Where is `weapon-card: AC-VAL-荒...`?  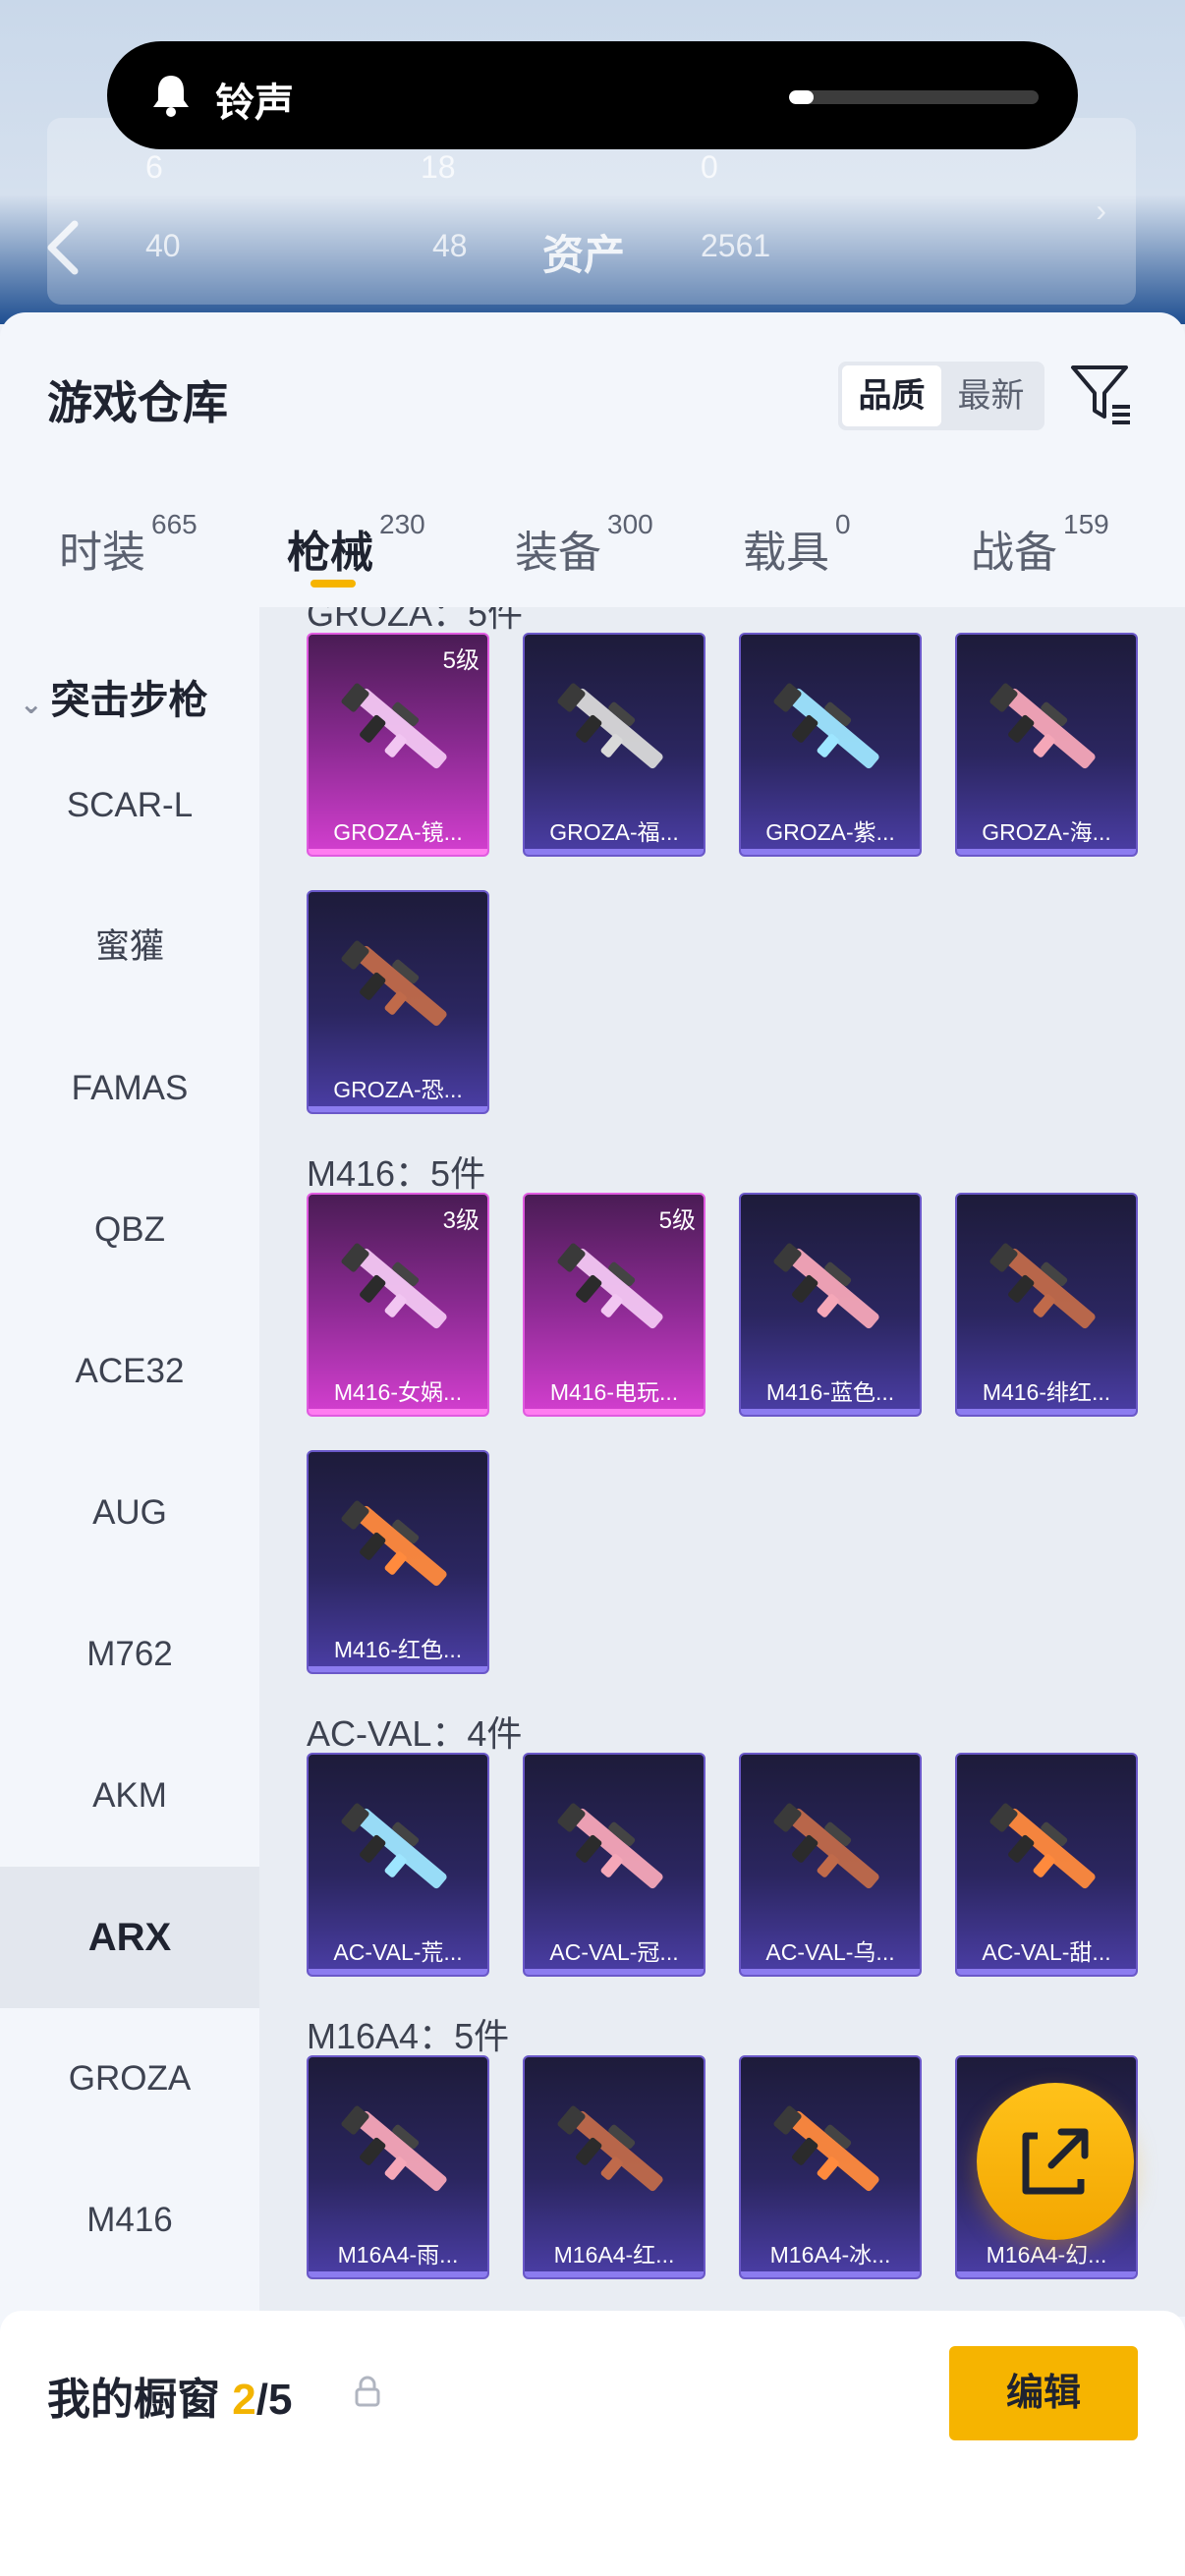 weapon-card: AC-VAL-荒... is located at coordinates (398, 1865).